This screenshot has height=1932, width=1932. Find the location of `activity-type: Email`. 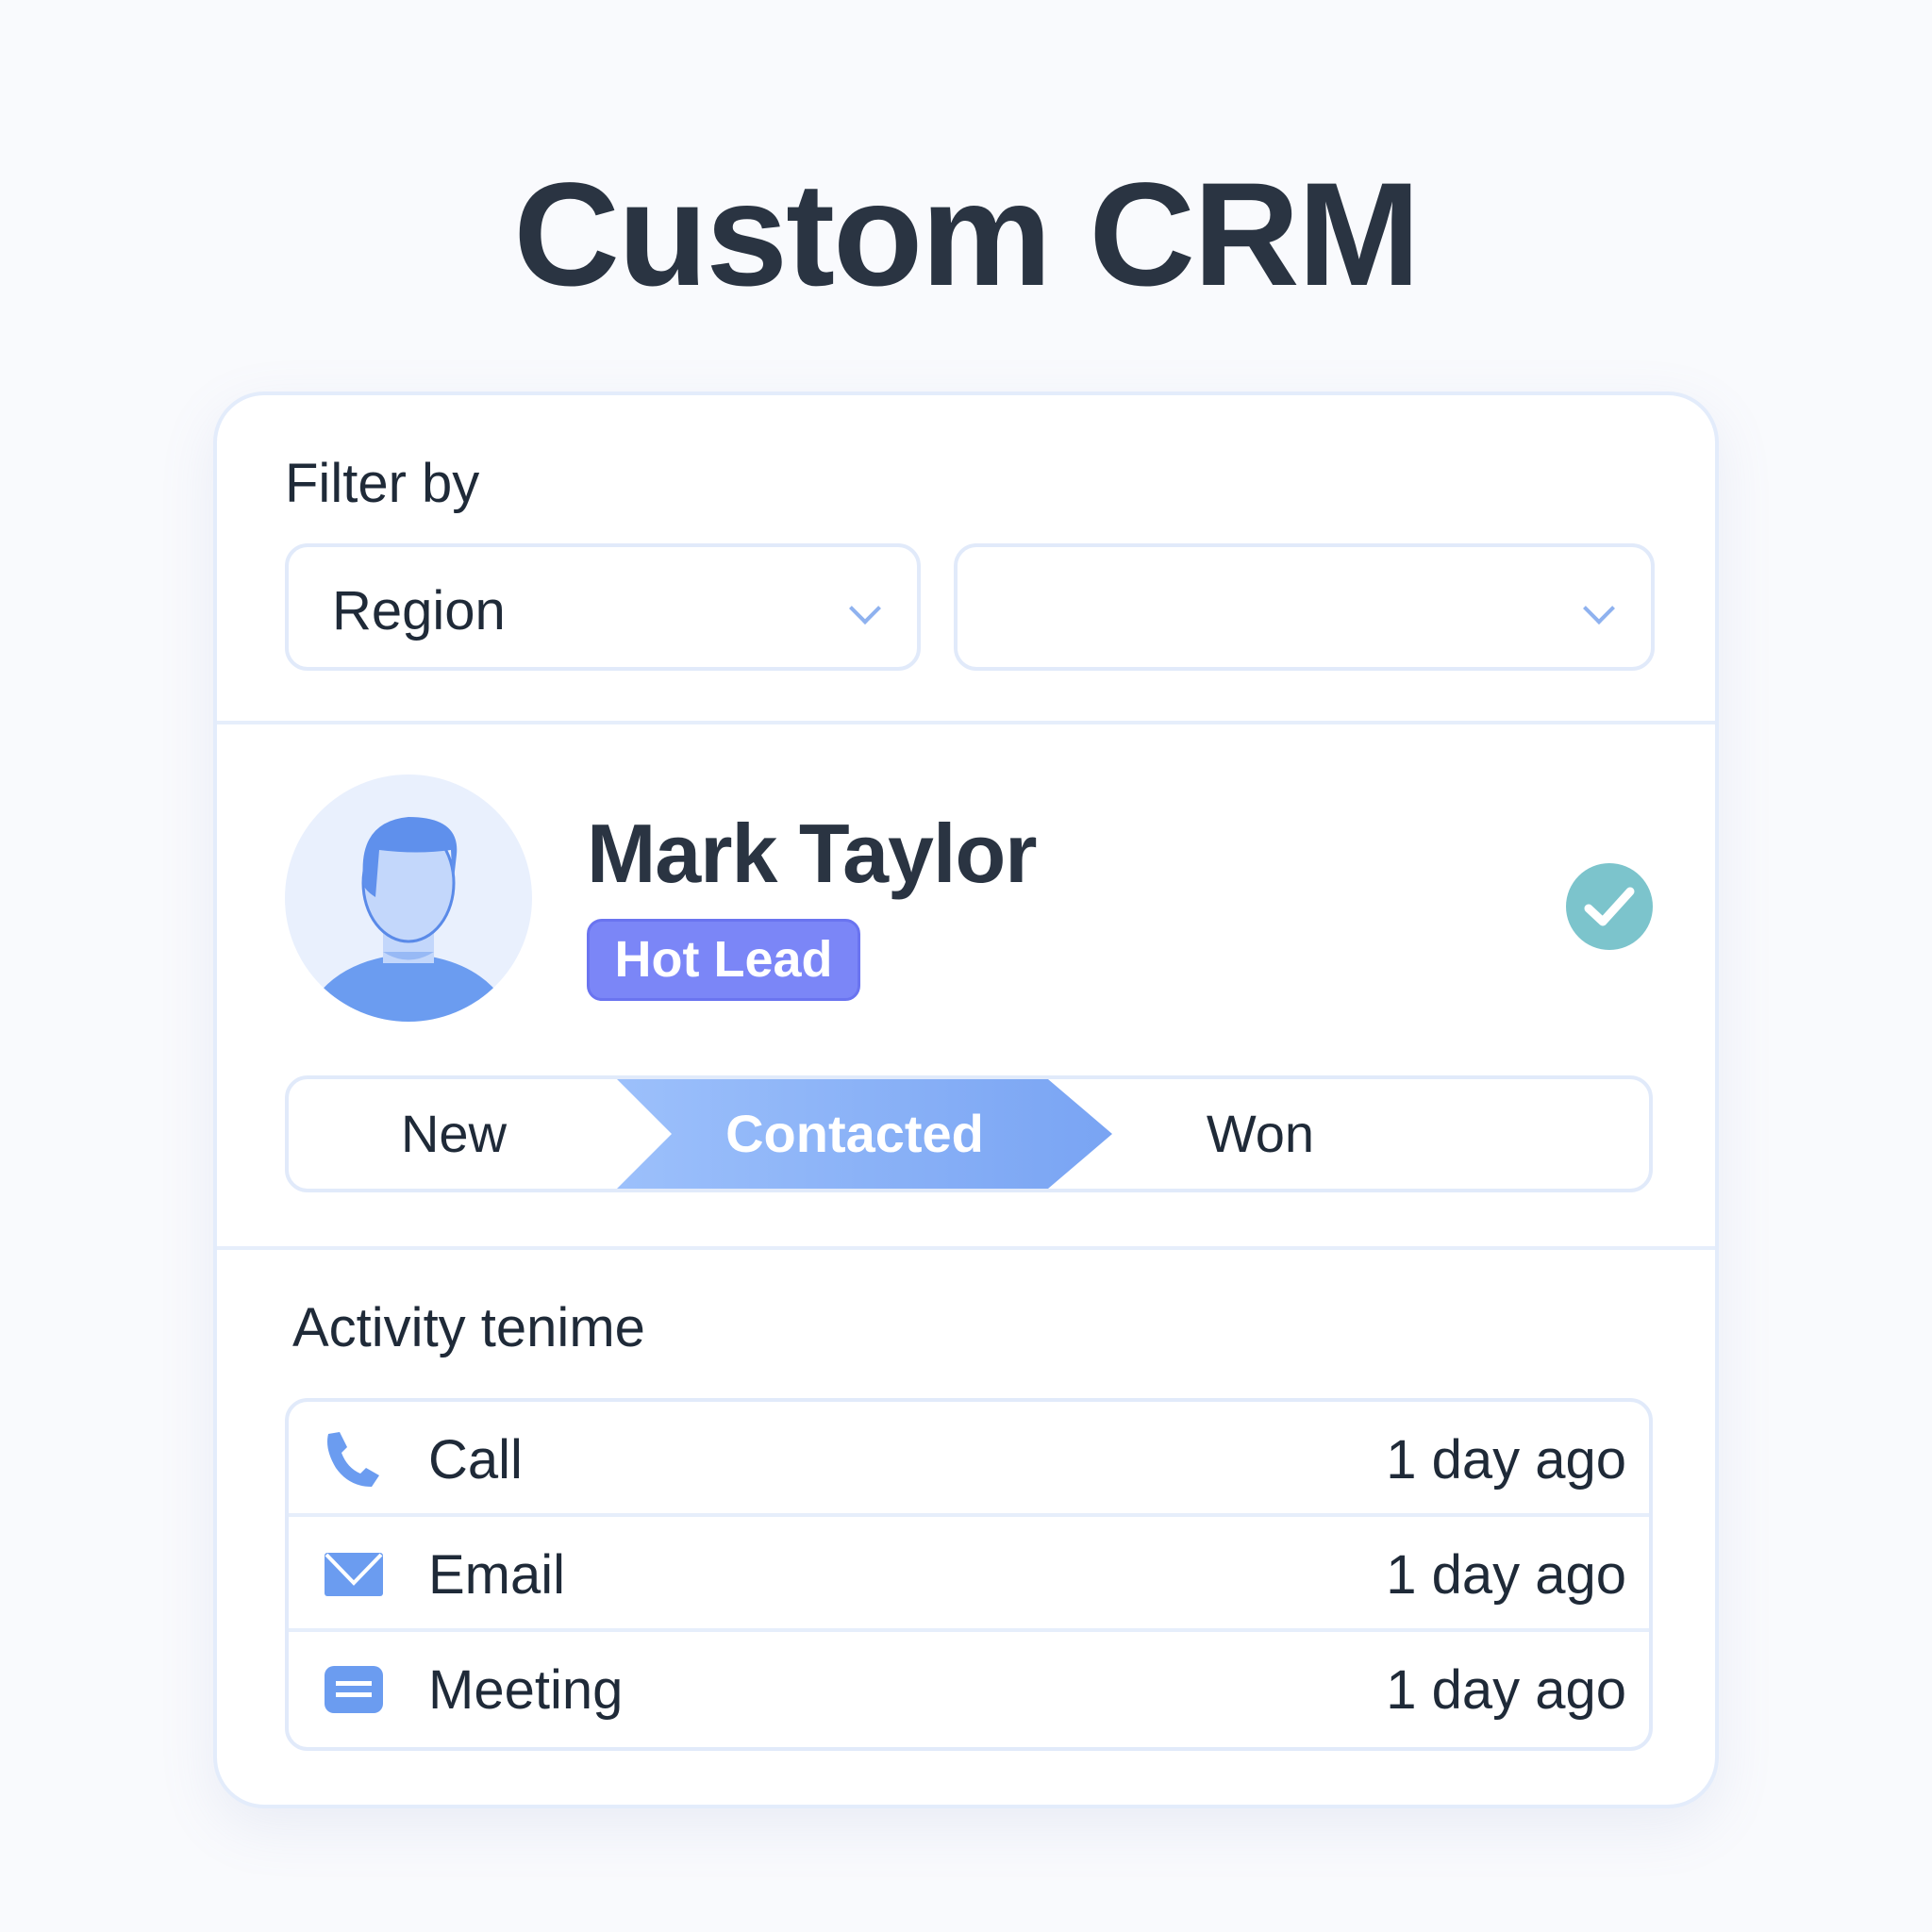

activity-type: Email is located at coordinates (497, 1575).